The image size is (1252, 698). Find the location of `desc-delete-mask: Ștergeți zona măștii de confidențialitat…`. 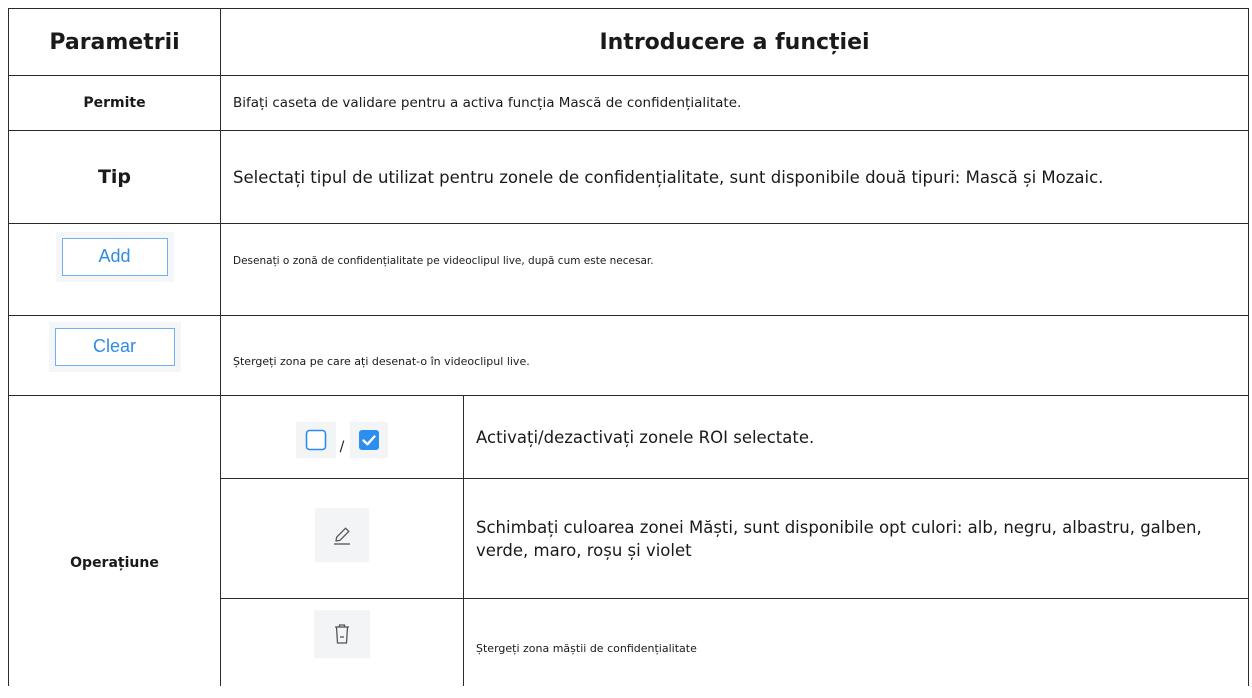

desc-delete-mask: Ștergeți zona măștii de confidențialitat… is located at coordinates (586, 648).